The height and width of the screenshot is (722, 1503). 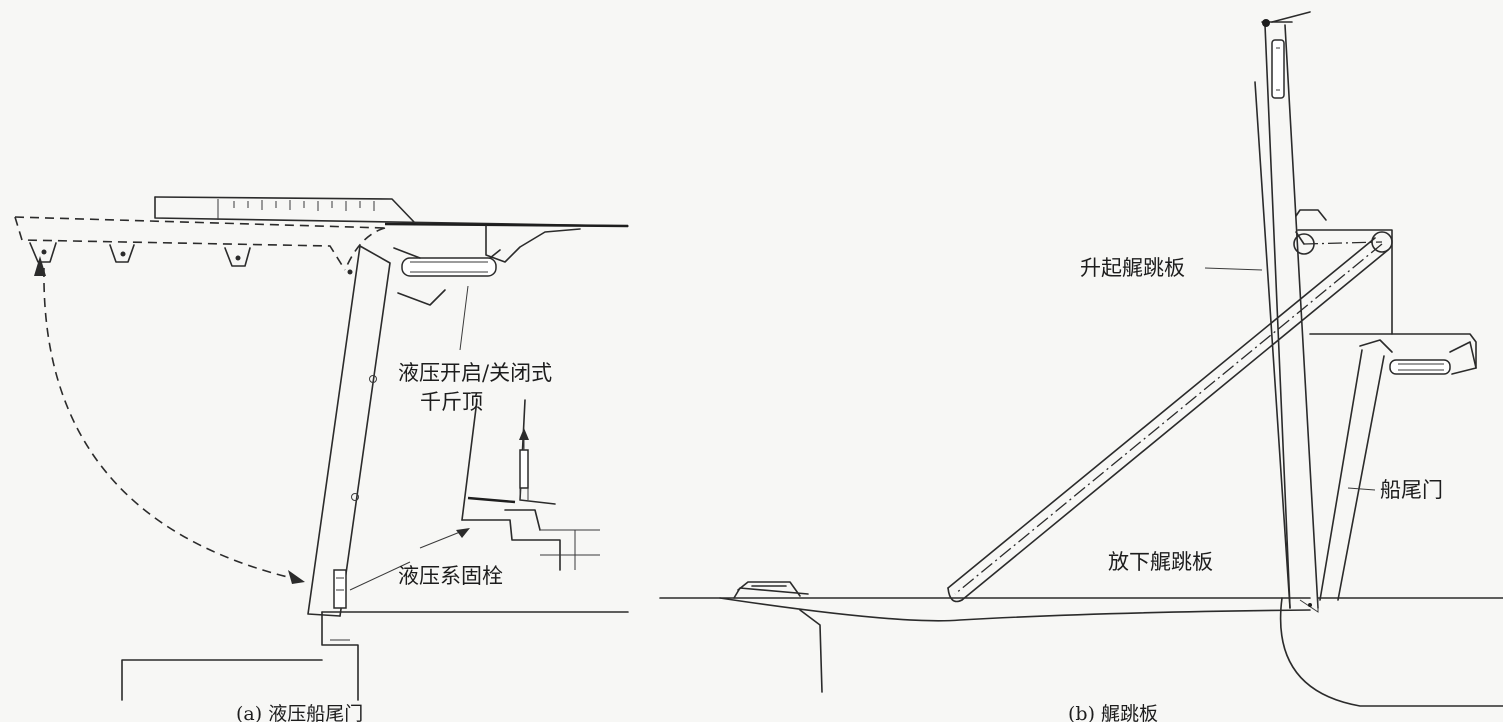 I want to click on ramp-toe-flap, so click(x=771, y=590).